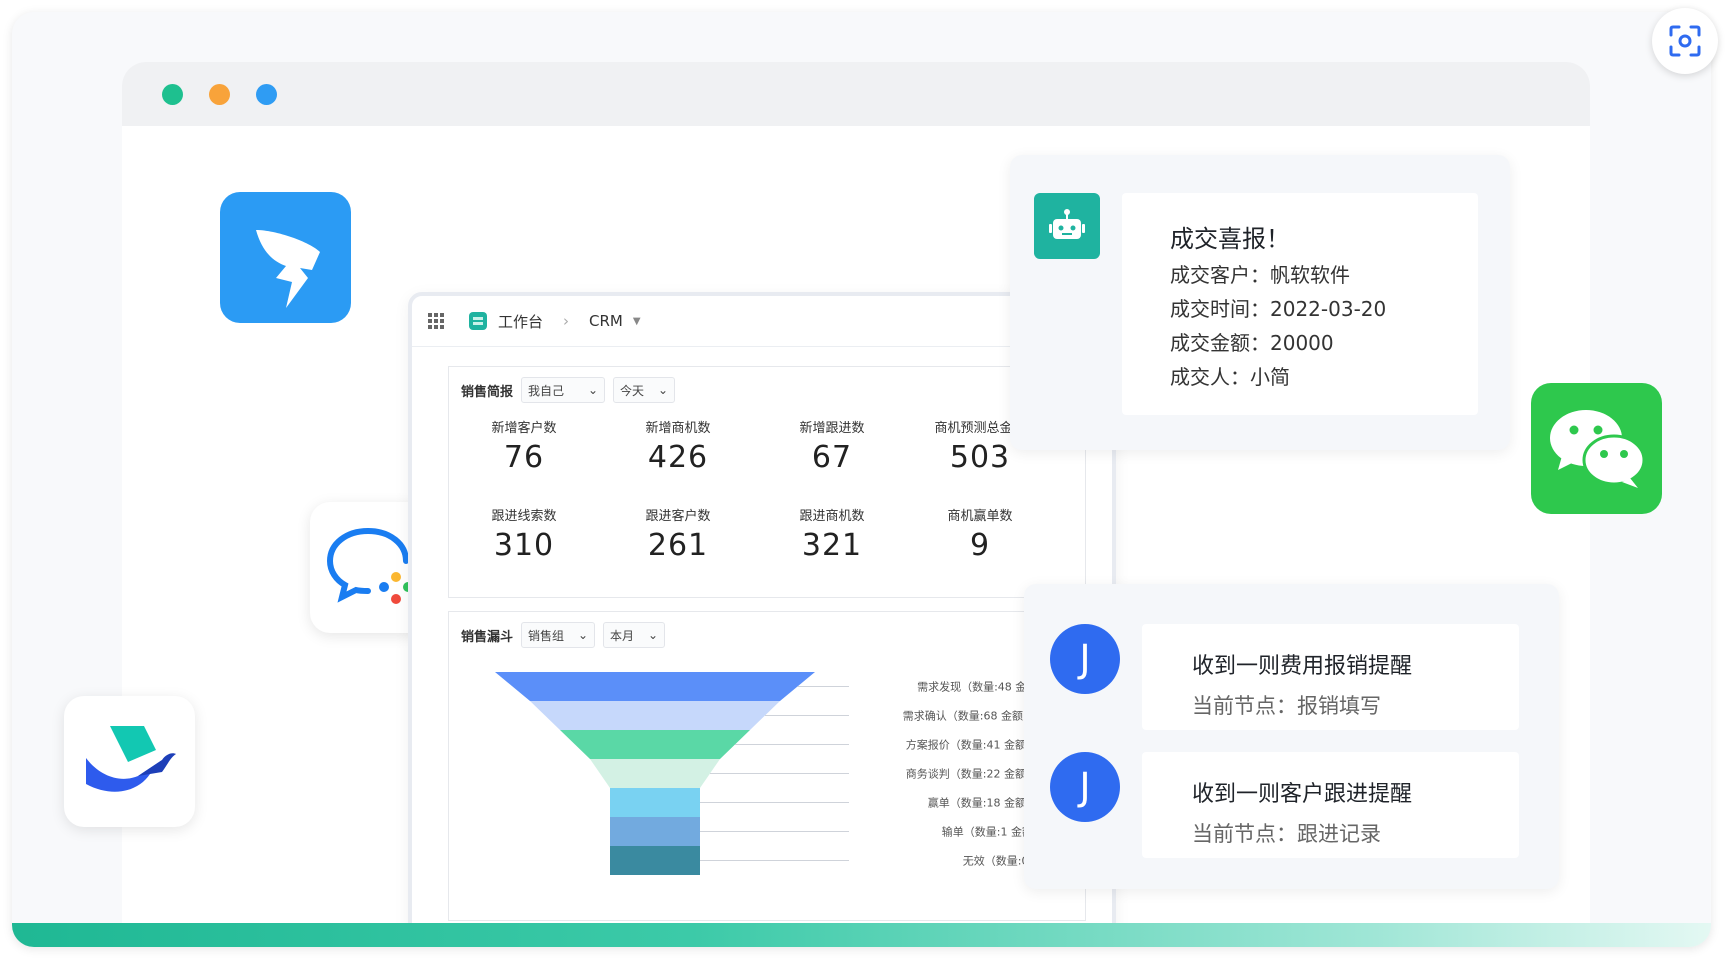  What do you see at coordinates (678, 457) in the screenshot?
I see `stat-value: 426` at bounding box center [678, 457].